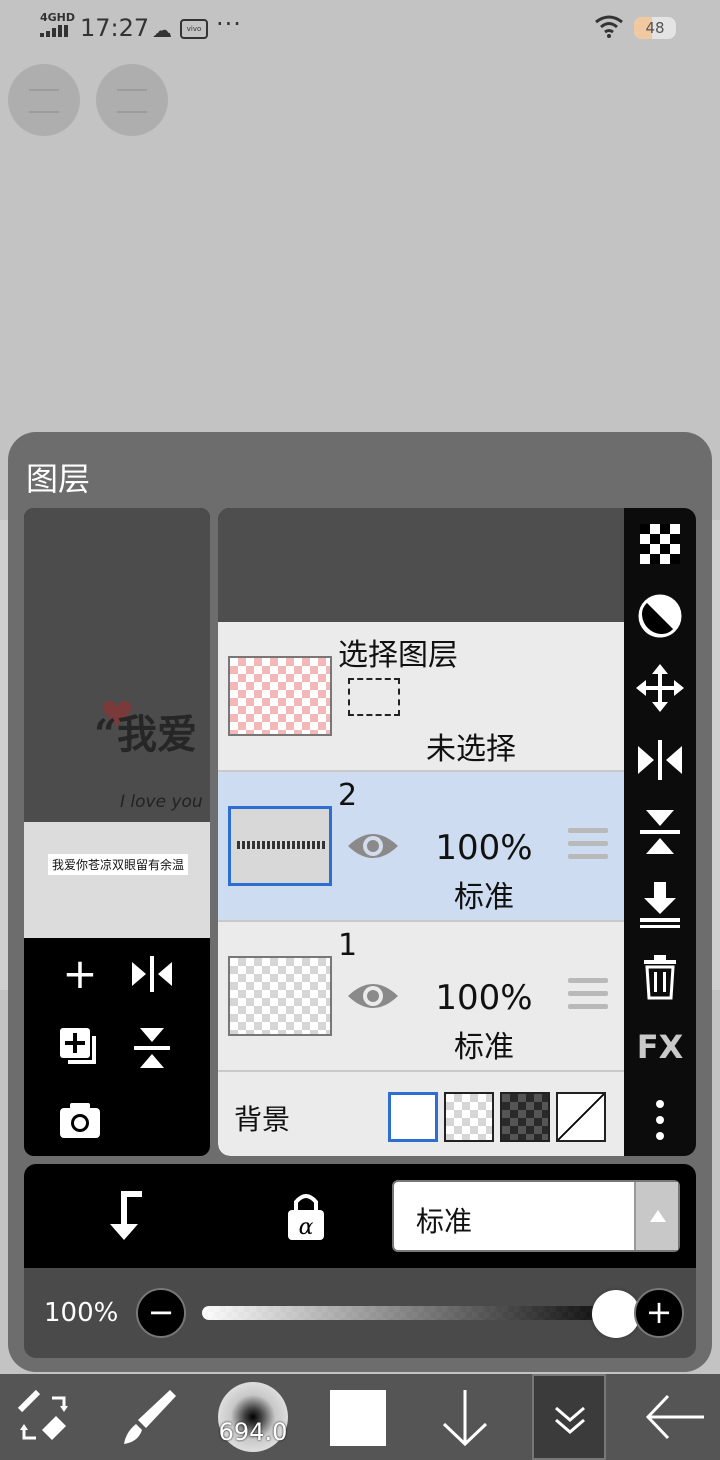  What do you see at coordinates (660, 616) in the screenshot?
I see `invert-icon` at bounding box center [660, 616].